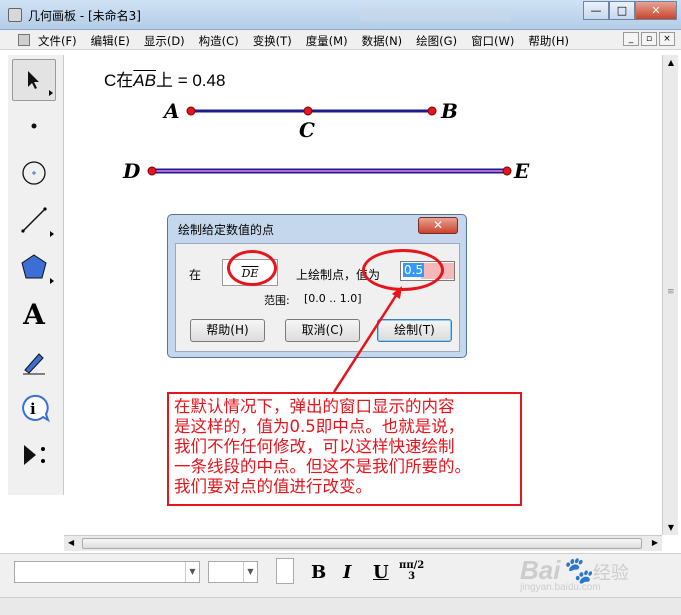 This screenshot has height=615, width=681. Describe the element at coordinates (403, 270) in the screenshot. I see `value-highlight-ellipse` at that location.